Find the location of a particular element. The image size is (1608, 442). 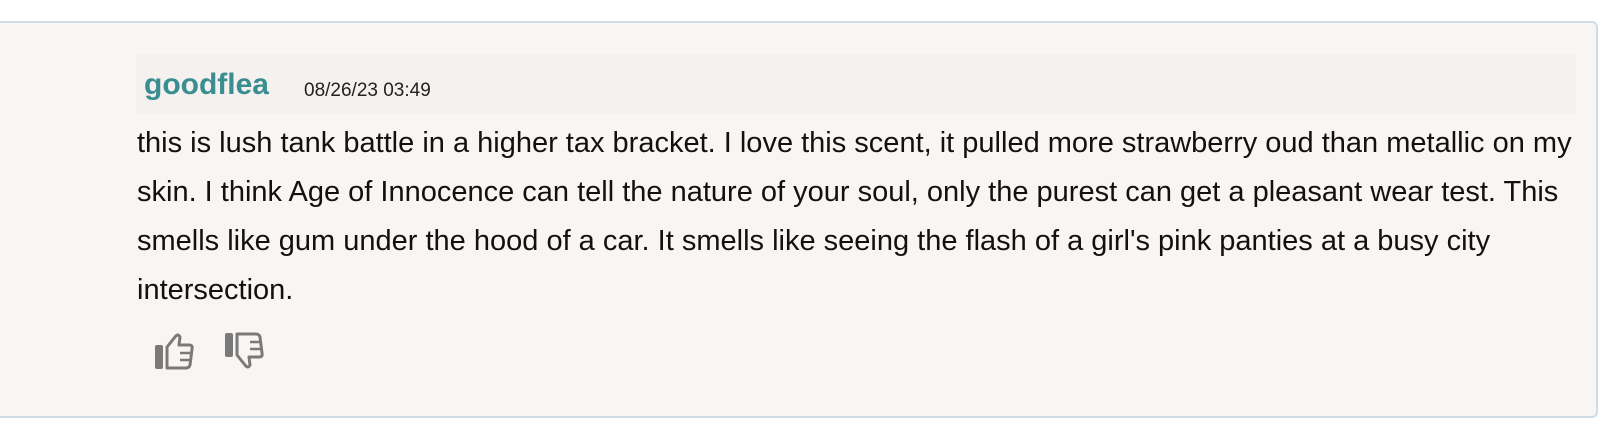

downvote-button is located at coordinates (245, 351).